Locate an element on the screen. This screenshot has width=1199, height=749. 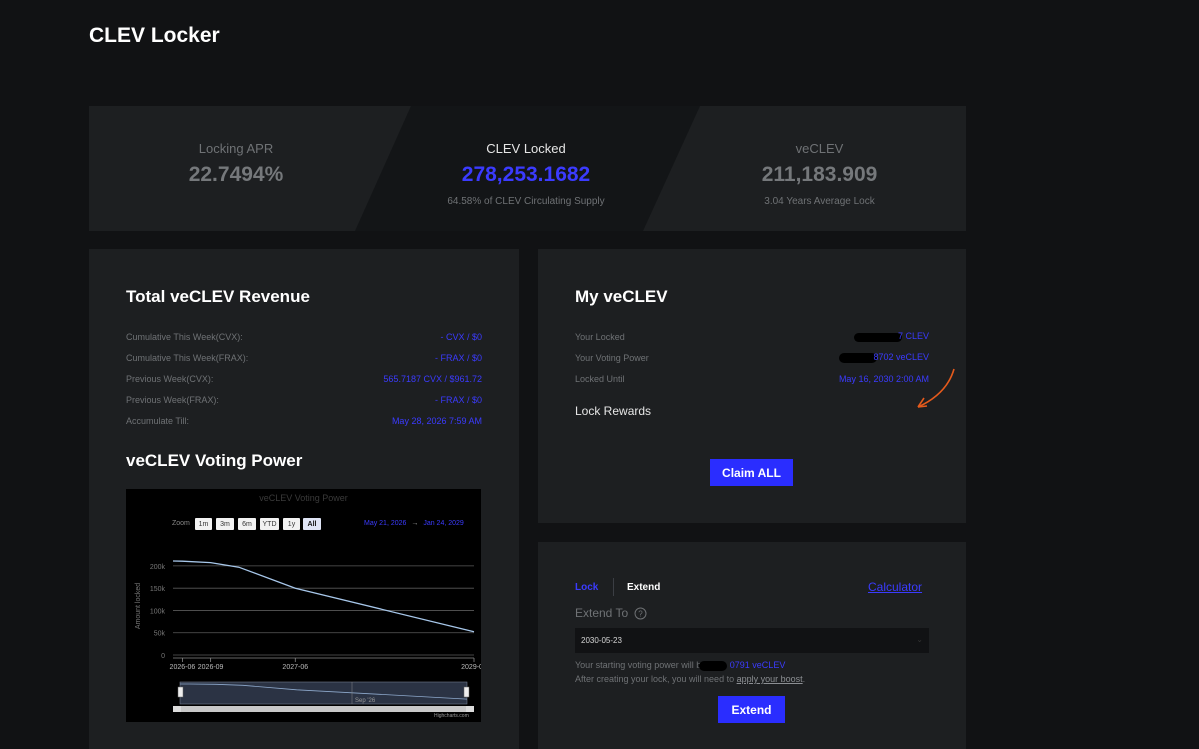
stat-locking-apr: Locking APR 22.7494% is located at coordinates (236, 168).